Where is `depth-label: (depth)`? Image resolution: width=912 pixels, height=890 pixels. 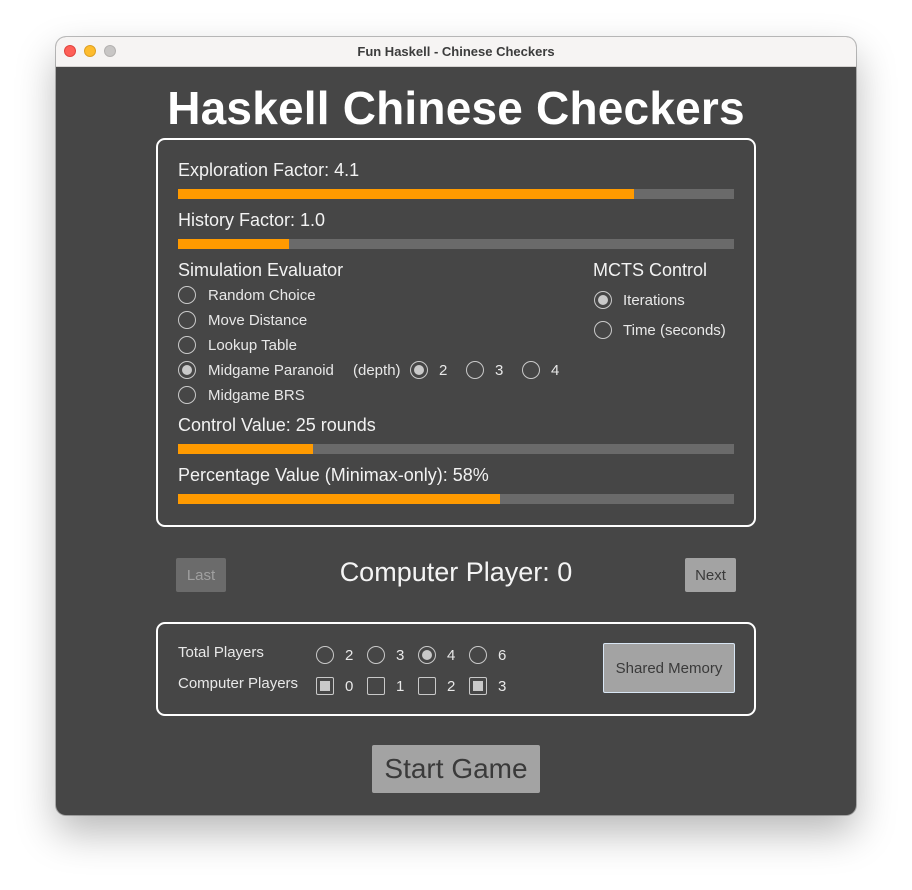
depth-label: (depth) is located at coordinates (377, 370).